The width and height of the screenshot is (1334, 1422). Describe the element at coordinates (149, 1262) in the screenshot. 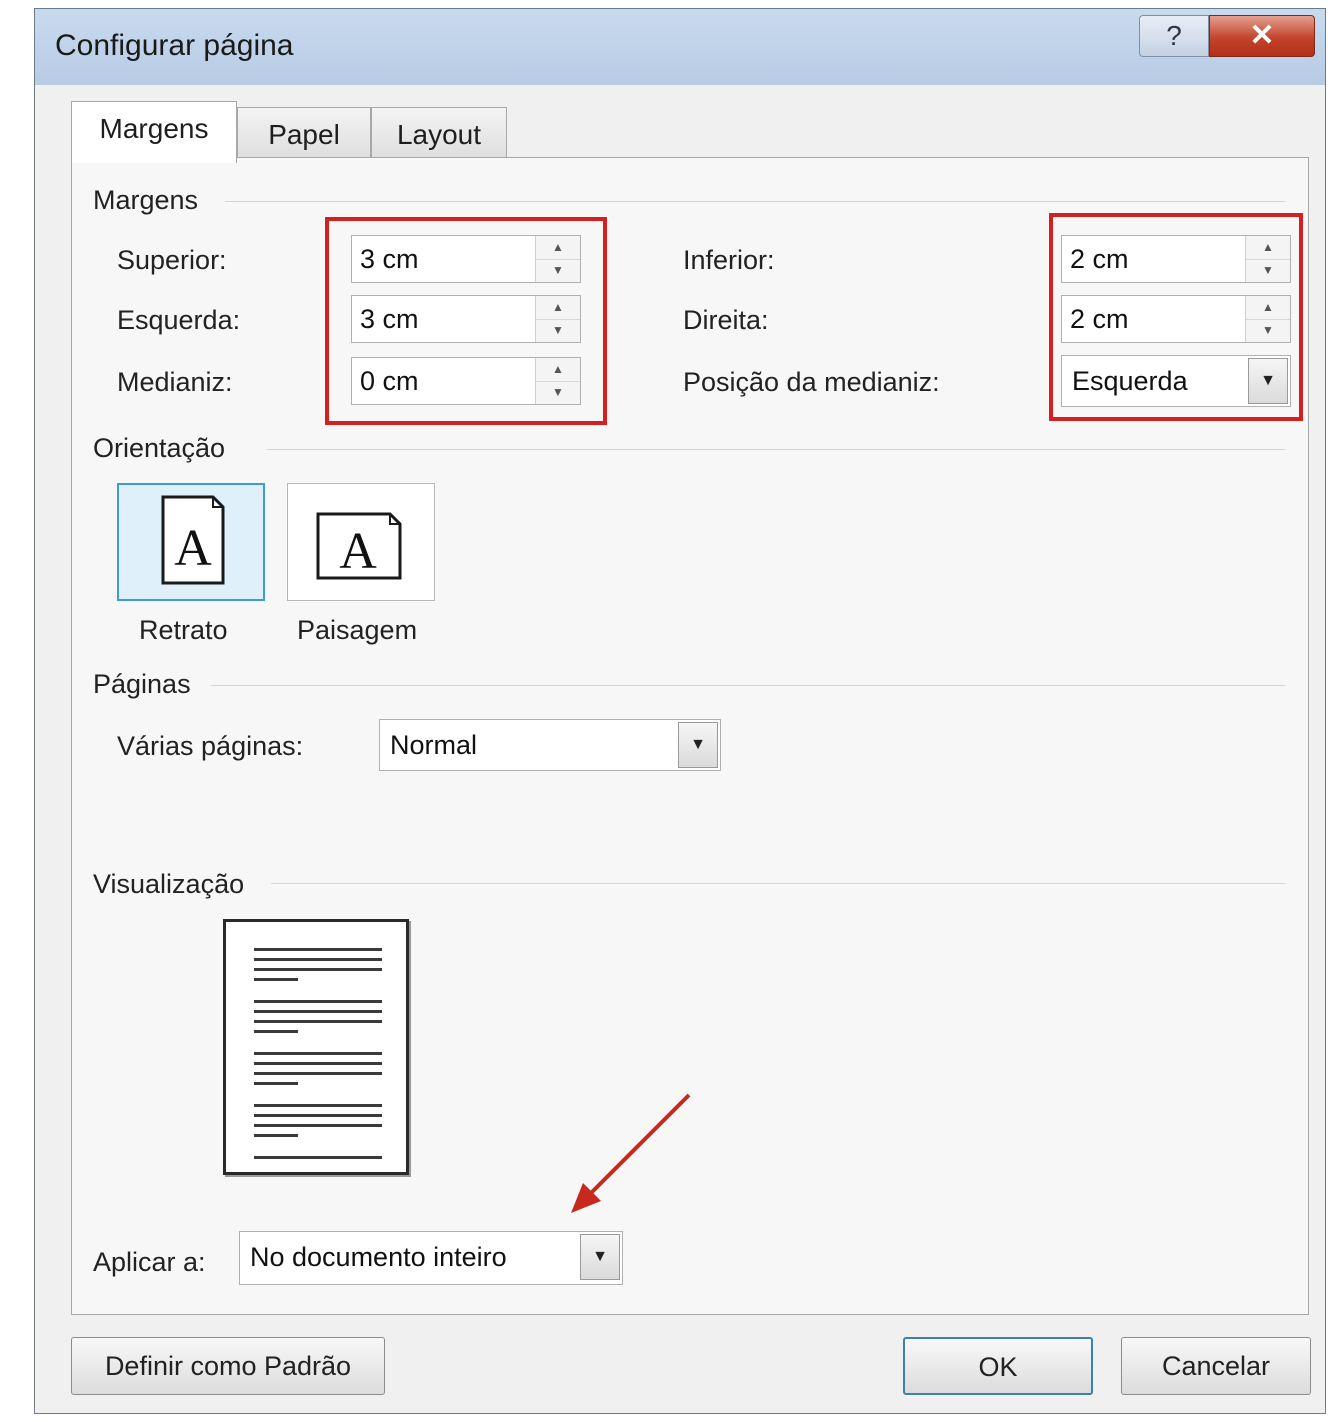

I see `apply-to-label: Aplicar a:` at that location.